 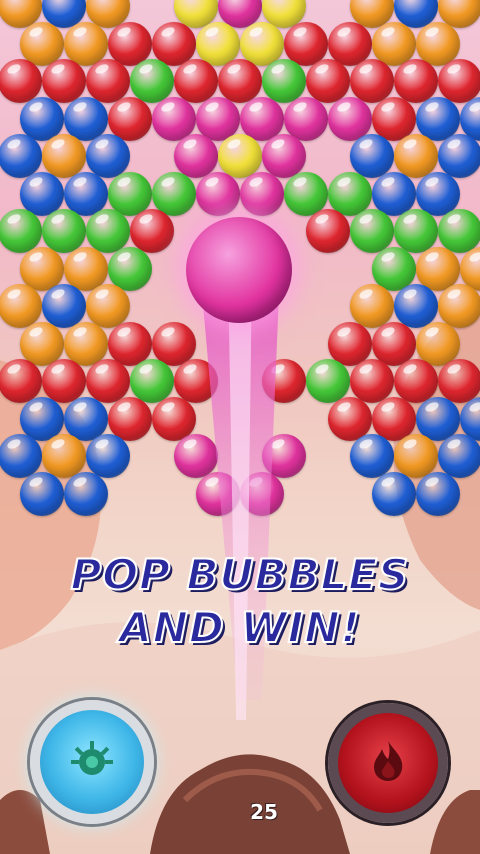 I want to click on booster-button, so click(x=92, y=762).